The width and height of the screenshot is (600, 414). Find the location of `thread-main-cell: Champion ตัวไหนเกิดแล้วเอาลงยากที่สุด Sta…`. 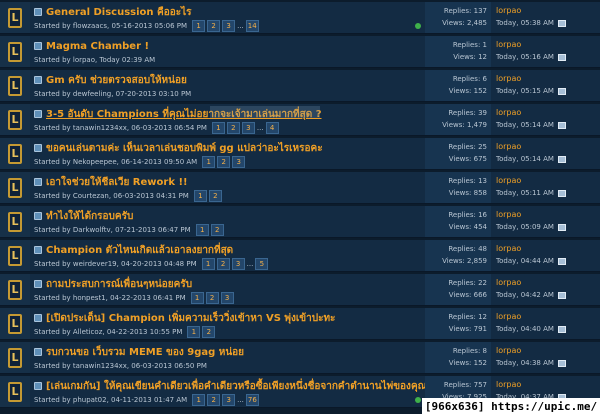

thread-main-cell: Champion ตัวไหนเกิดแล้วเอาลงยากที่สุด Sta… is located at coordinates (227, 255).